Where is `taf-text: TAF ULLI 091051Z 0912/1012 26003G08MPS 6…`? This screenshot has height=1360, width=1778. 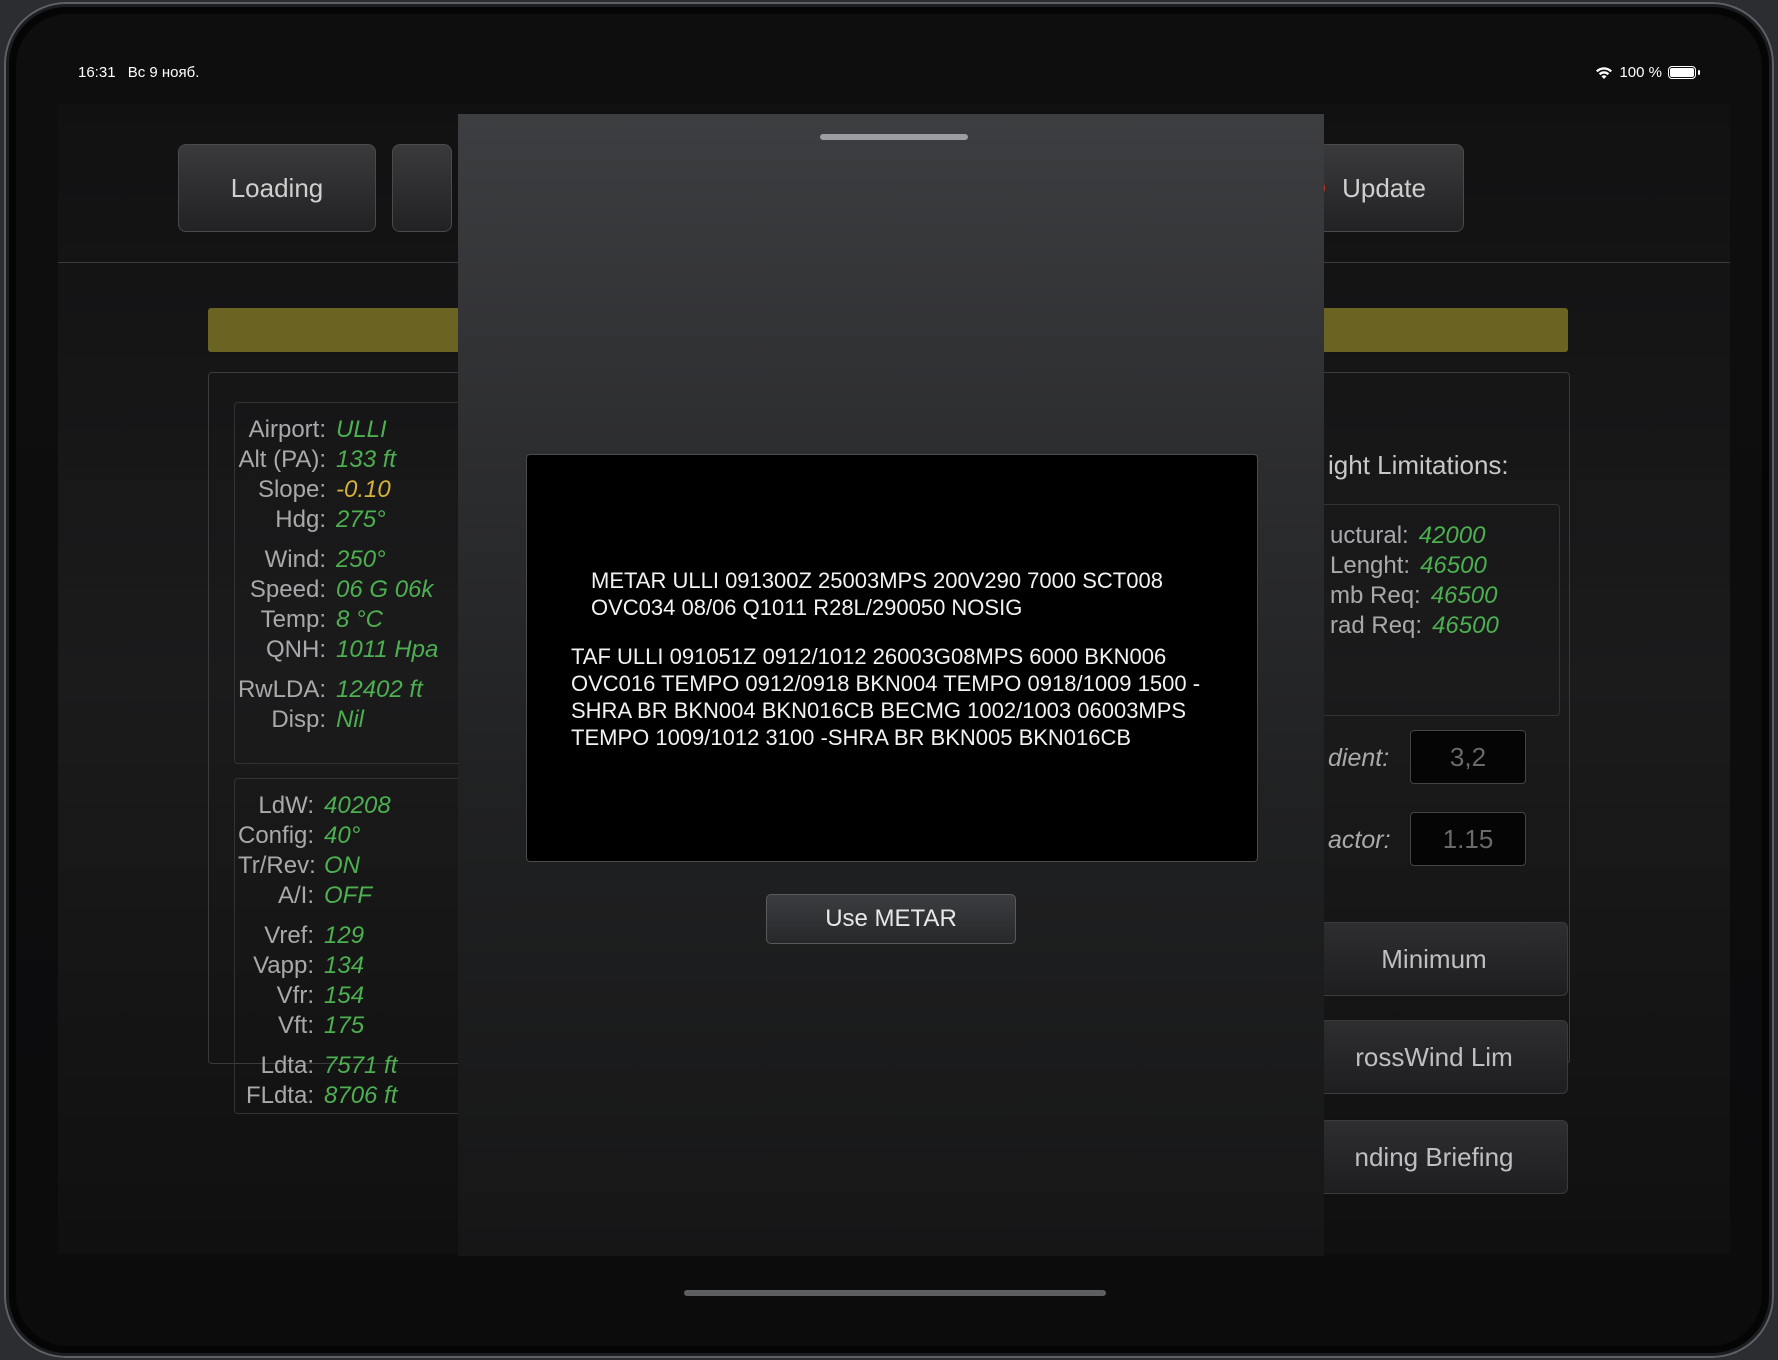 taf-text: TAF ULLI 091051Z 0912/1012 26003G08MPS 6… is located at coordinates (886, 697).